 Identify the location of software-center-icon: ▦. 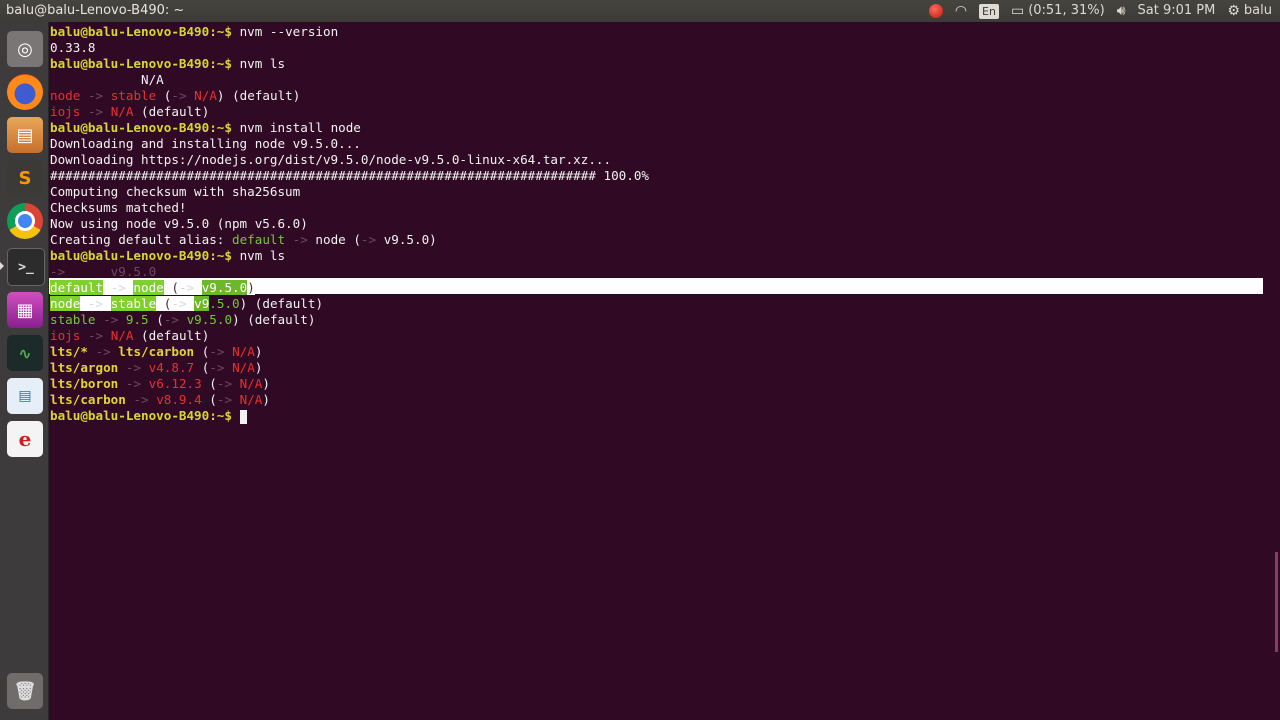
(25, 310).